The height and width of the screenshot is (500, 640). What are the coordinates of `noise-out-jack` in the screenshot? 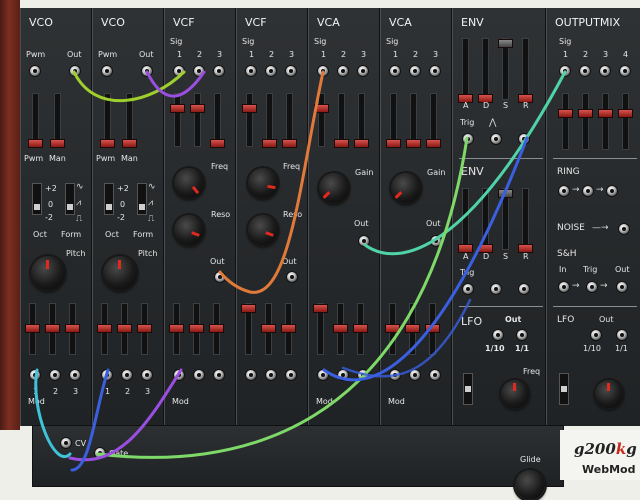 It's located at (624, 229).